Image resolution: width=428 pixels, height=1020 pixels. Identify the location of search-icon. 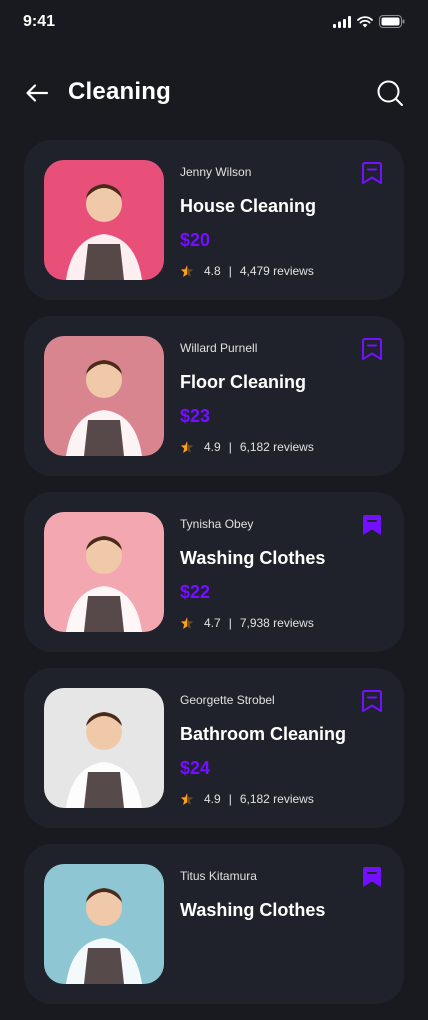
(390, 93).